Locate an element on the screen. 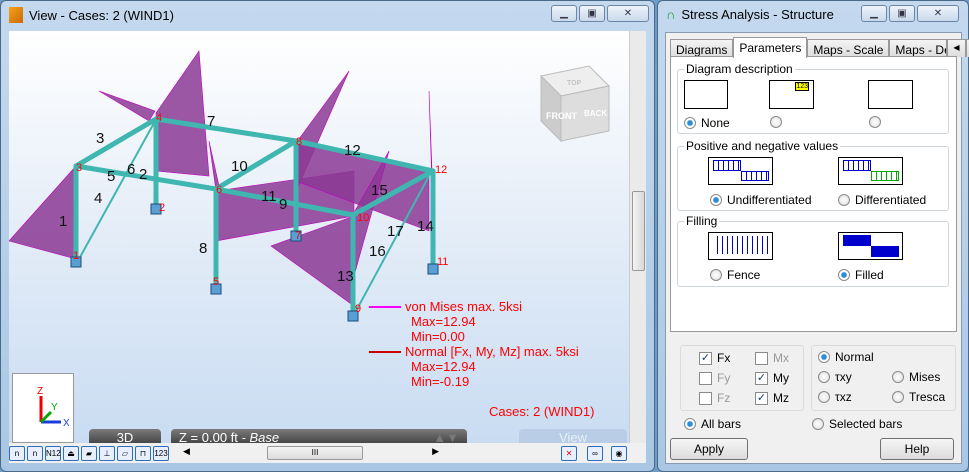 The width and height of the screenshot is (969, 472). horizontal-scrollbar: ◀ III ▶ is located at coordinates (311, 453).